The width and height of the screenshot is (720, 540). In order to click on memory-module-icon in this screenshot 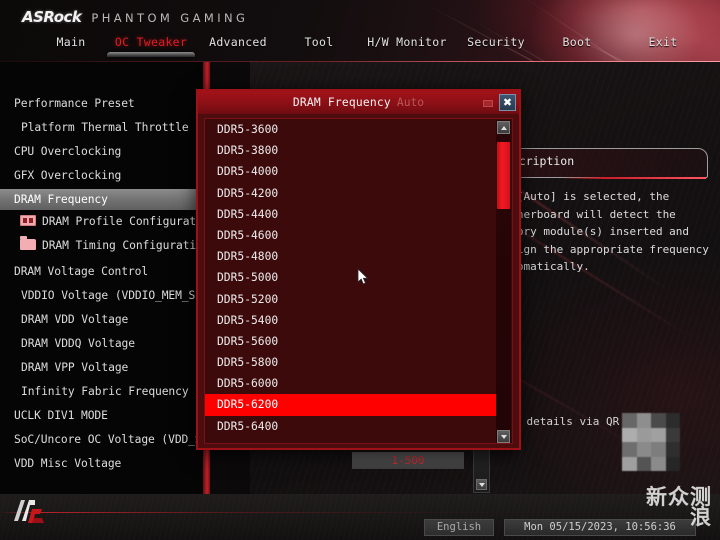, I will do `click(28, 220)`.